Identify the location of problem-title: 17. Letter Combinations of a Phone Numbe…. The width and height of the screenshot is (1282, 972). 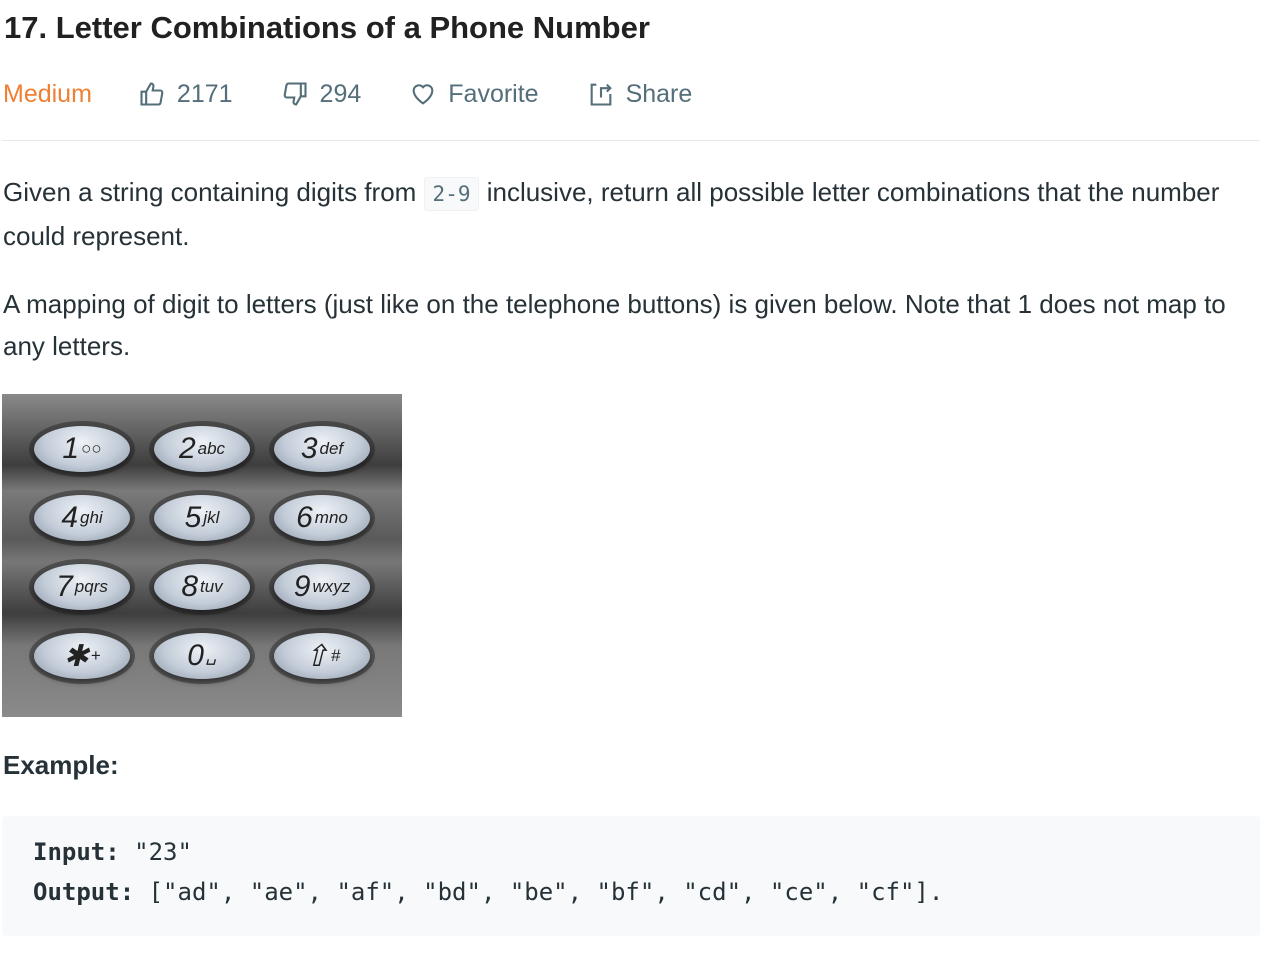
(327, 27).